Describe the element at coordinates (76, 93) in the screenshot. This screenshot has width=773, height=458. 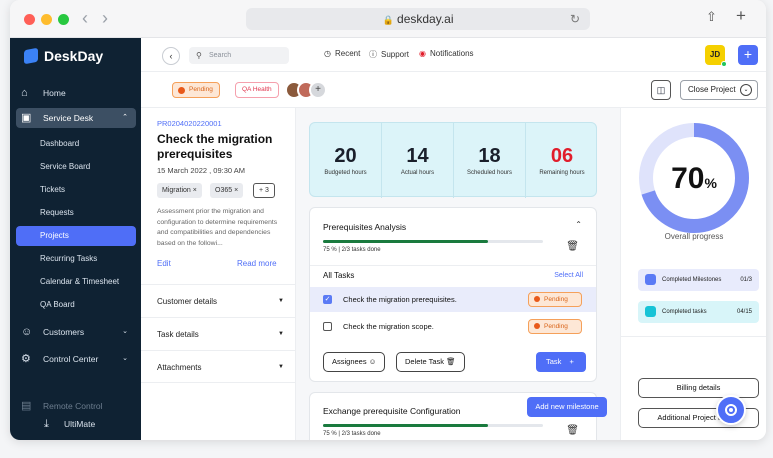
I see `sidebar-item-home: ⌂ Home` at that location.